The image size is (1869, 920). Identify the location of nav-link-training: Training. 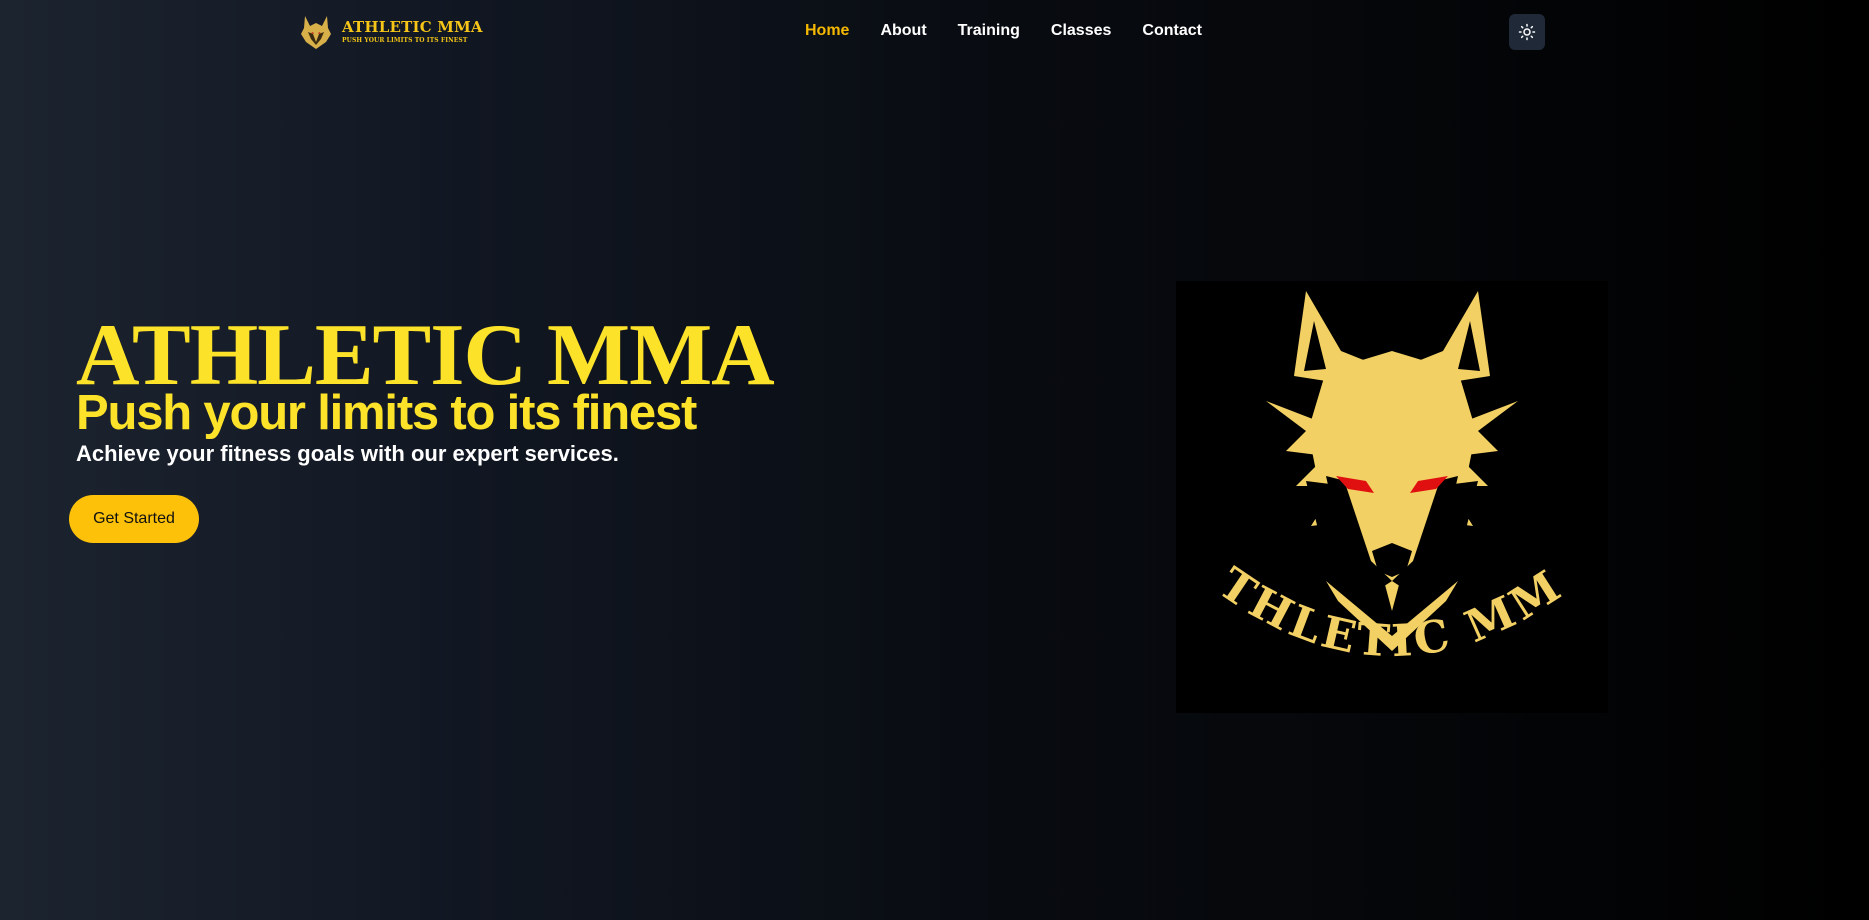
(989, 31).